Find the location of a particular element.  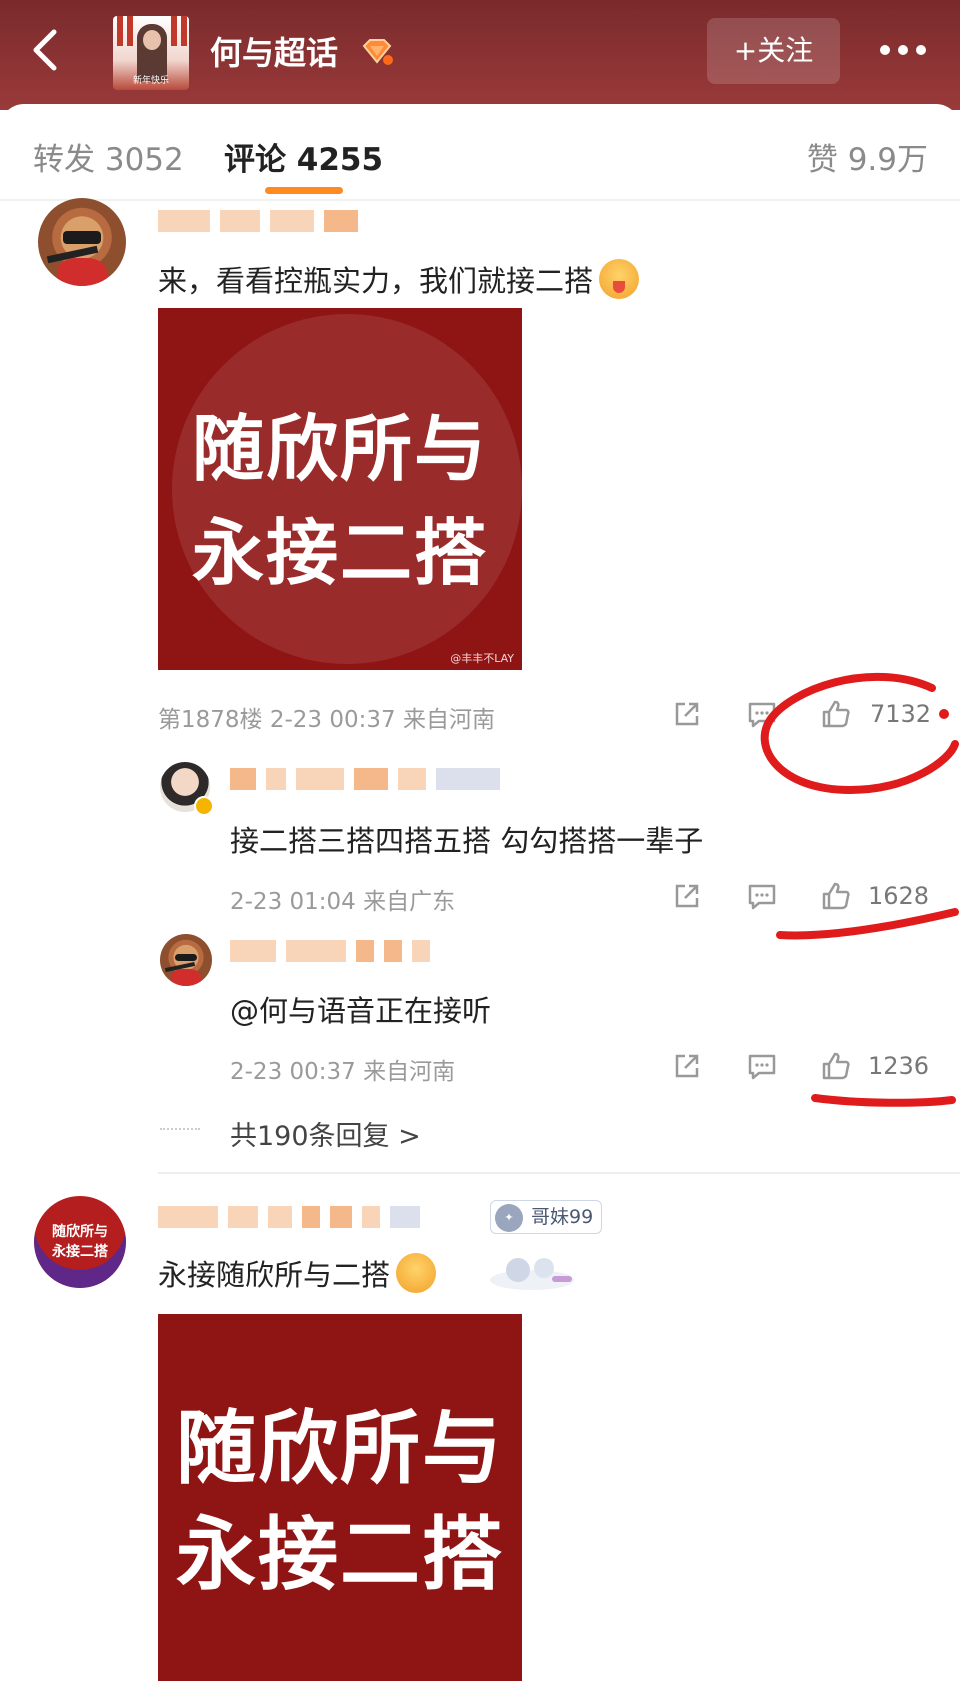

tab-bar: 转发 3052 评论 4255 赞 9.9万 is located at coordinates (480, 151).